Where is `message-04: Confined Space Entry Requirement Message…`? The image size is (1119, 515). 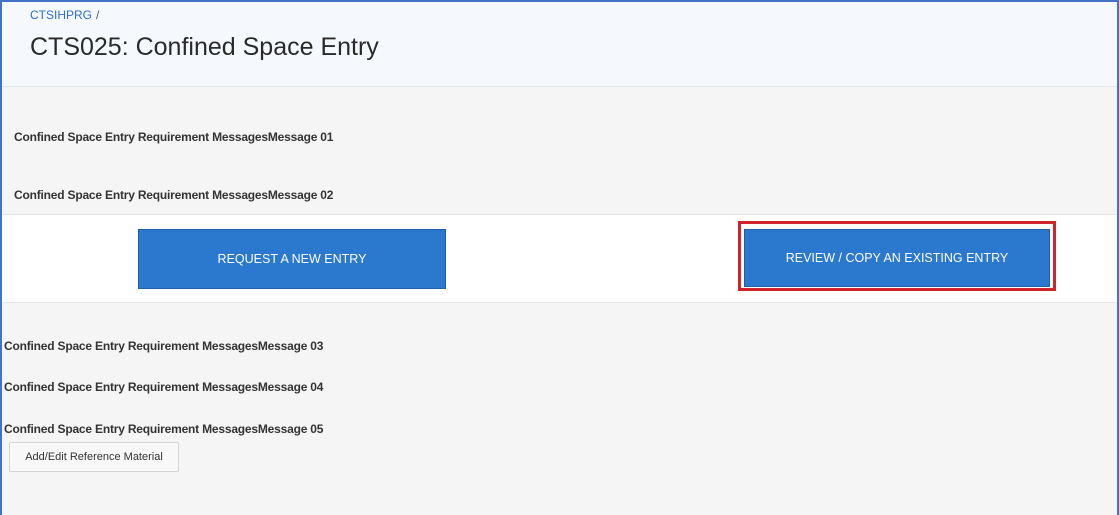
message-04: Confined Space Entry Requirement Message… is located at coordinates (164, 387).